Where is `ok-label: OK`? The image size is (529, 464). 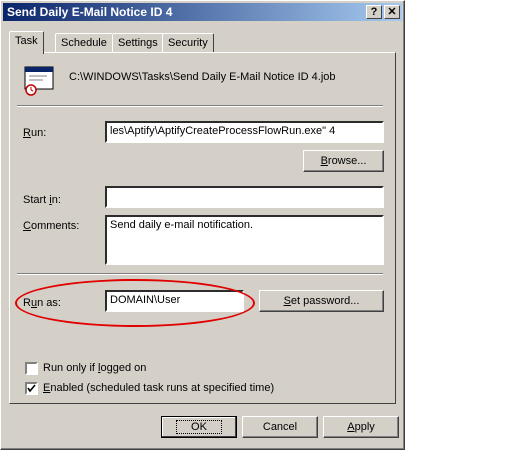 ok-label: OK is located at coordinates (199, 427).